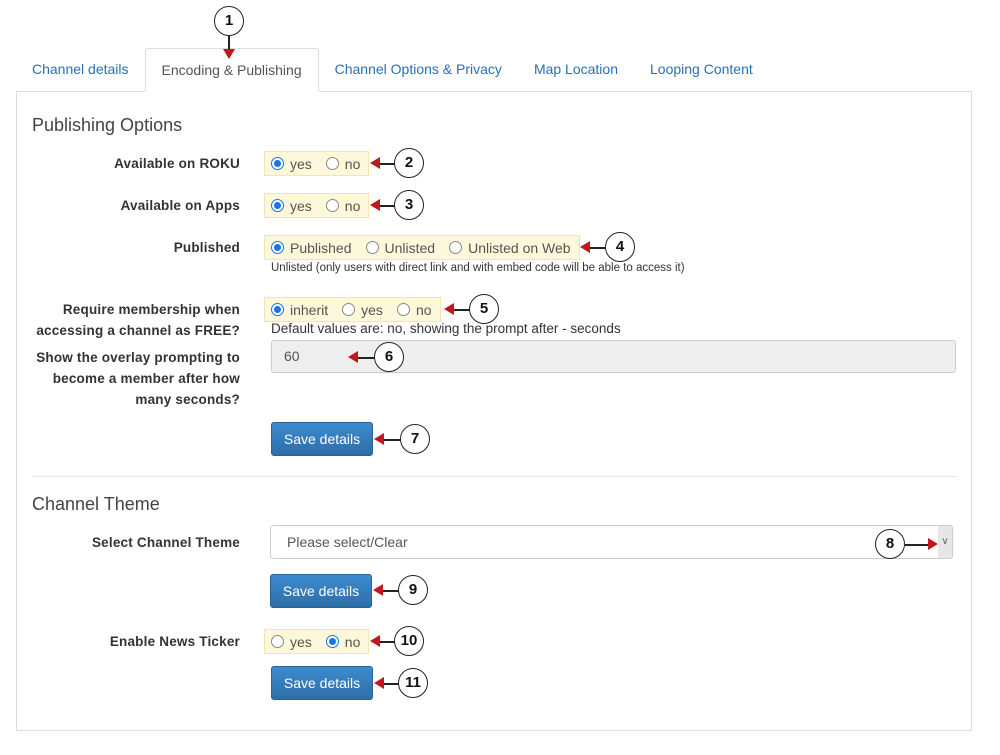 This screenshot has width=1000, height=755. Describe the element at coordinates (389, 357) in the screenshot. I see `callout-6: 6` at that location.